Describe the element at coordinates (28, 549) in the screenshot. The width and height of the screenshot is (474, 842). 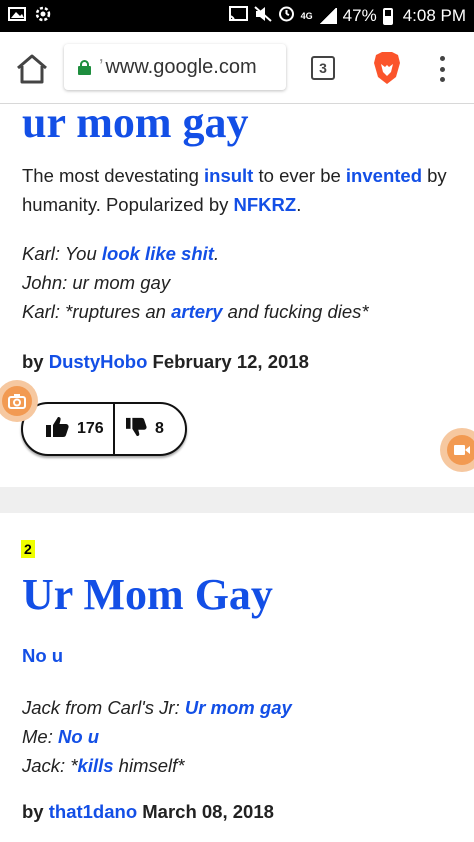
I see `rank-badge: 2` at that location.